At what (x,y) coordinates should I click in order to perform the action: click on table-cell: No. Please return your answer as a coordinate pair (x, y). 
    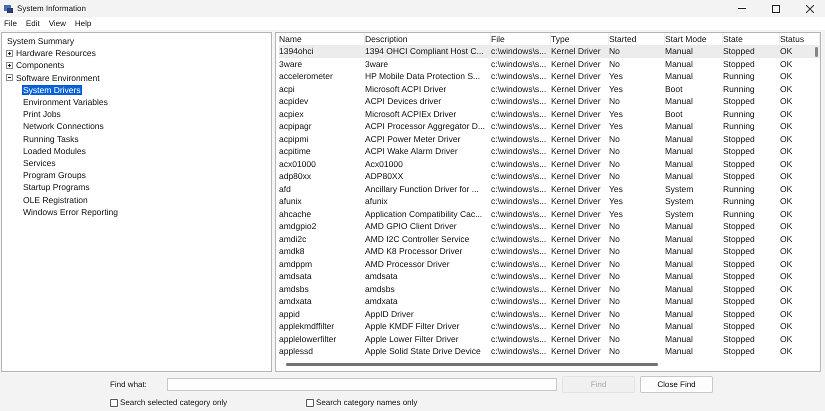
    Looking at the image, I should click on (637, 51).